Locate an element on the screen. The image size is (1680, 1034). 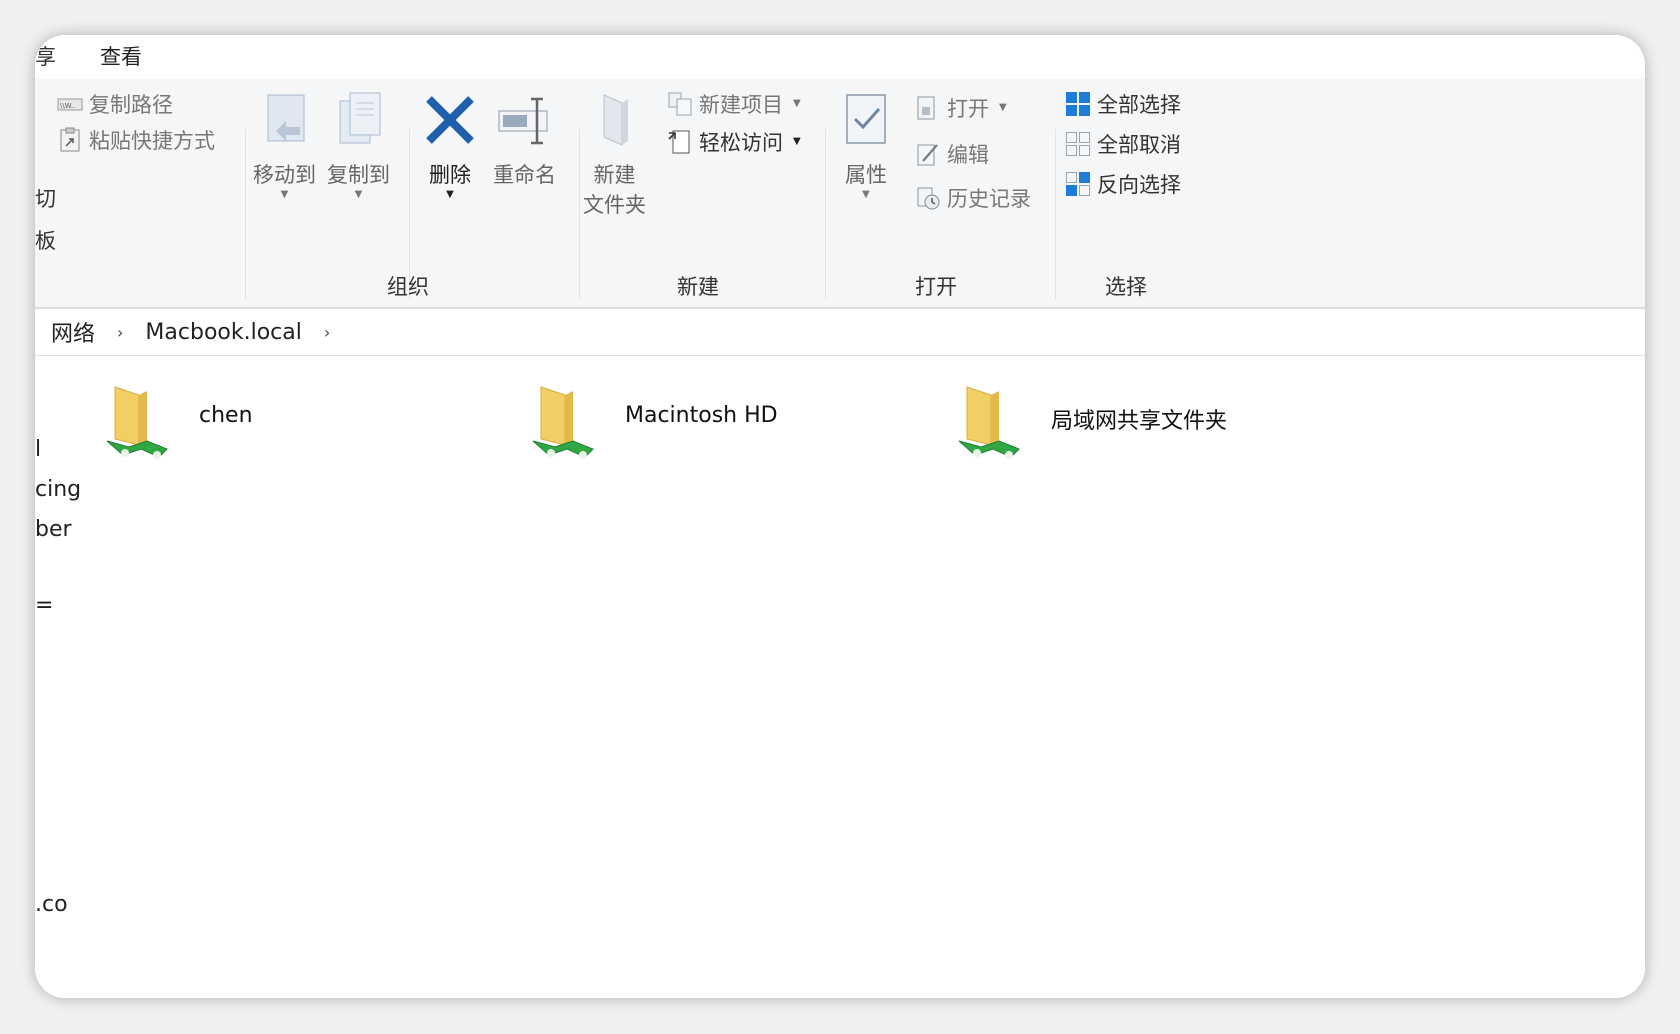
delete-button: 删除 ▼ is located at coordinates (450, 144).